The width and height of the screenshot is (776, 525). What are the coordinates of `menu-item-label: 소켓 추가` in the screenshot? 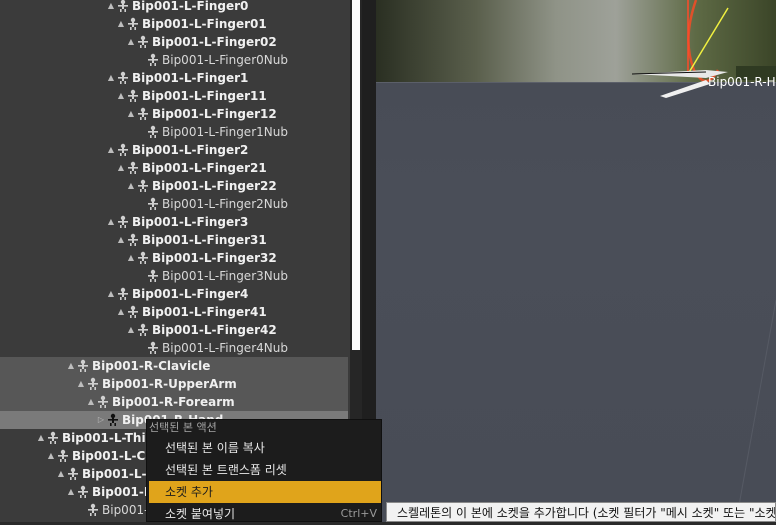 It's located at (189, 492).